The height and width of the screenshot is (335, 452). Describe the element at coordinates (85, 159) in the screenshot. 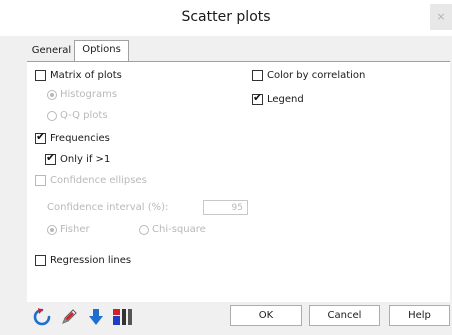

I see `only-if-gt1-label: Only if >1` at that location.